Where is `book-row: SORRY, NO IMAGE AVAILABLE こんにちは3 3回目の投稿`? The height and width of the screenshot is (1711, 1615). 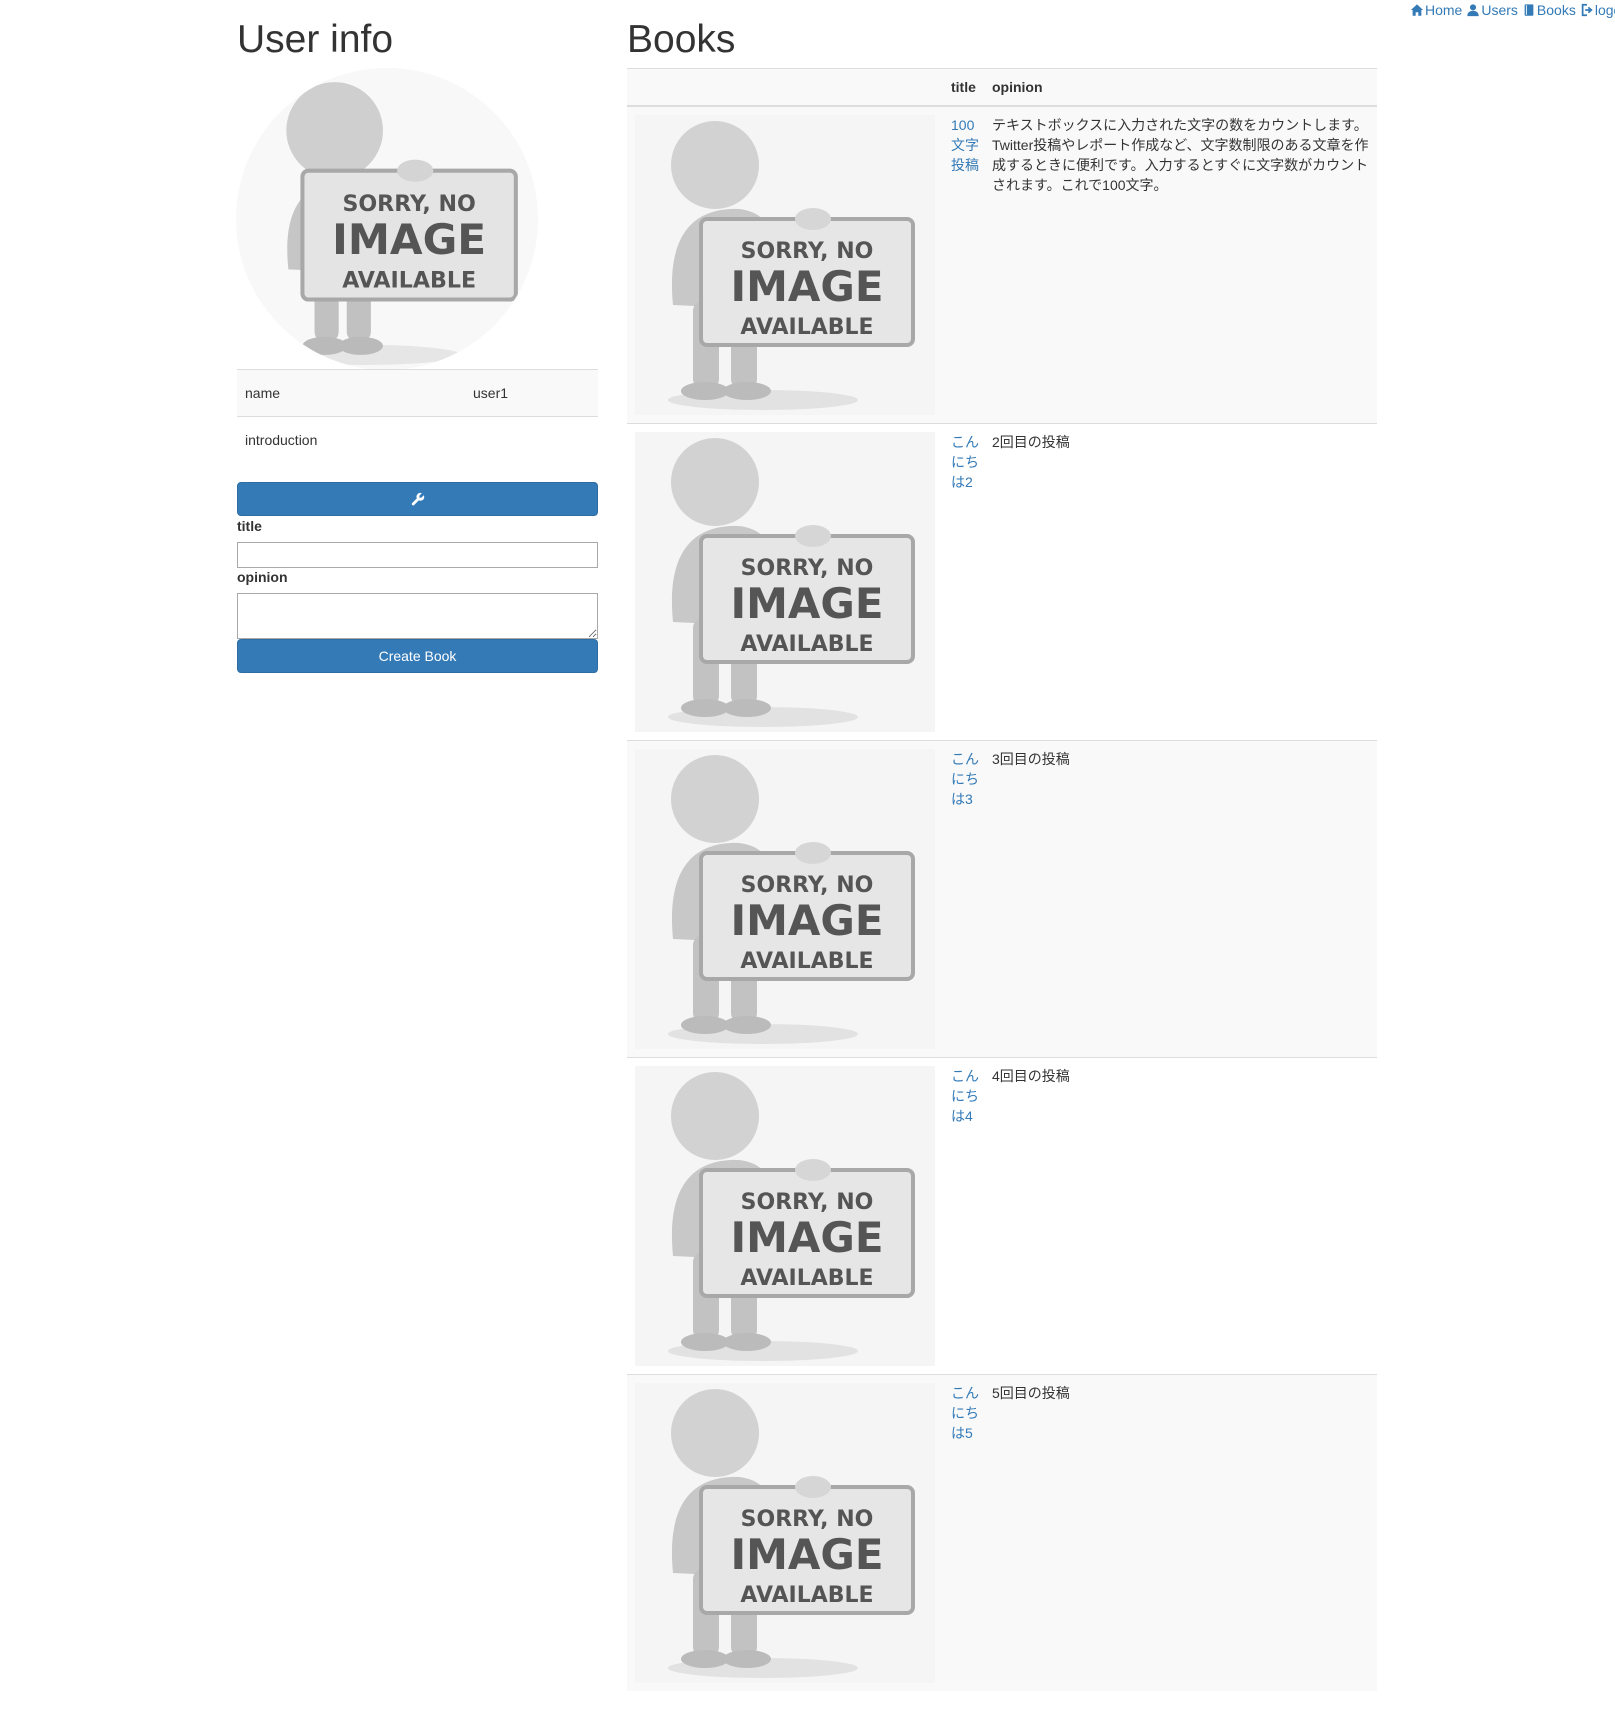
book-row: SORRY, NO IMAGE AVAILABLE こんにちは3 3回目の投稿 is located at coordinates (1002, 899).